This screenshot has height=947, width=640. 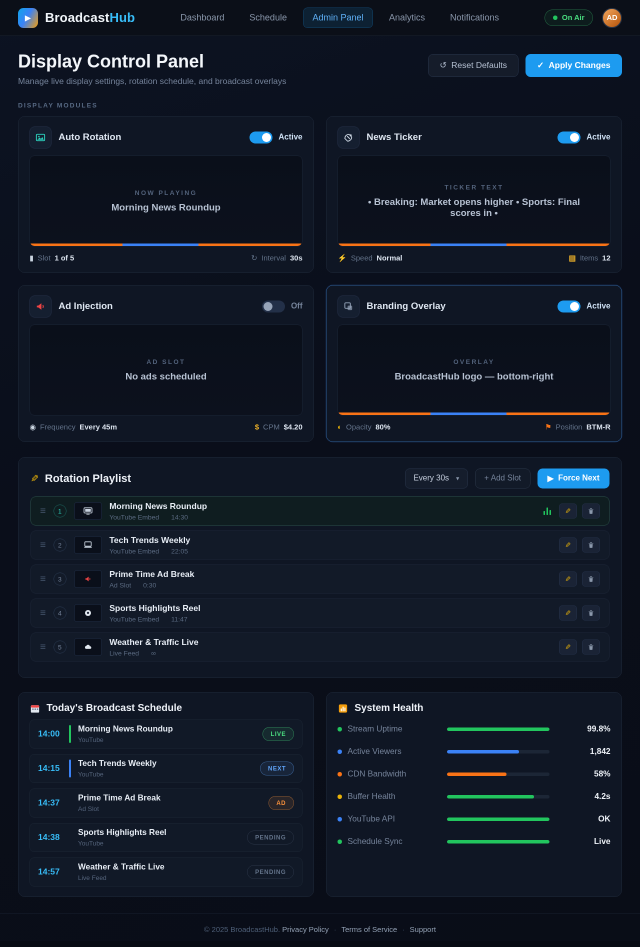 I want to click on auto-rotation-icon, so click(x=40, y=137).